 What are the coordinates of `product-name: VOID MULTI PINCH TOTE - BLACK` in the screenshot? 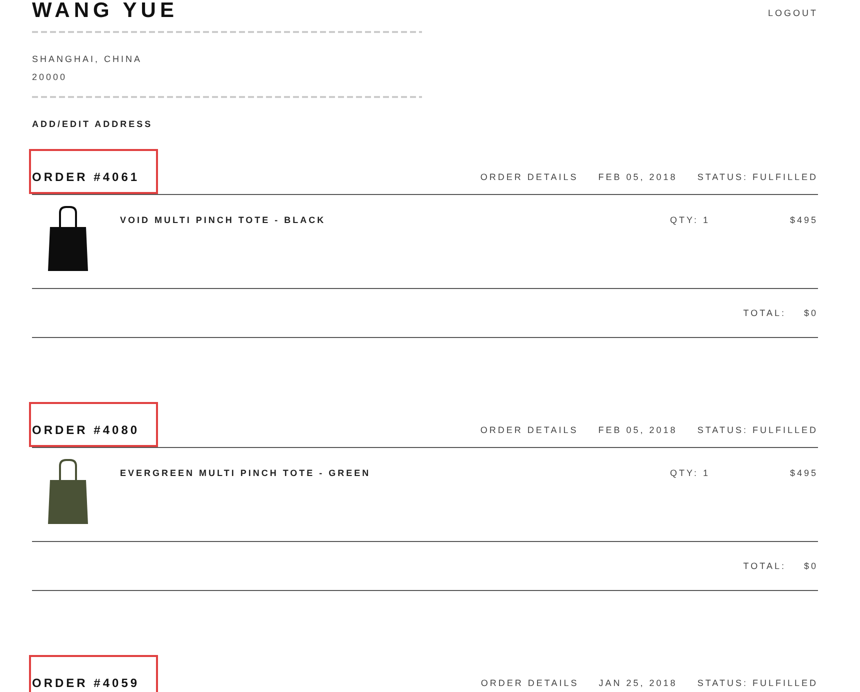 It's located at (223, 221).